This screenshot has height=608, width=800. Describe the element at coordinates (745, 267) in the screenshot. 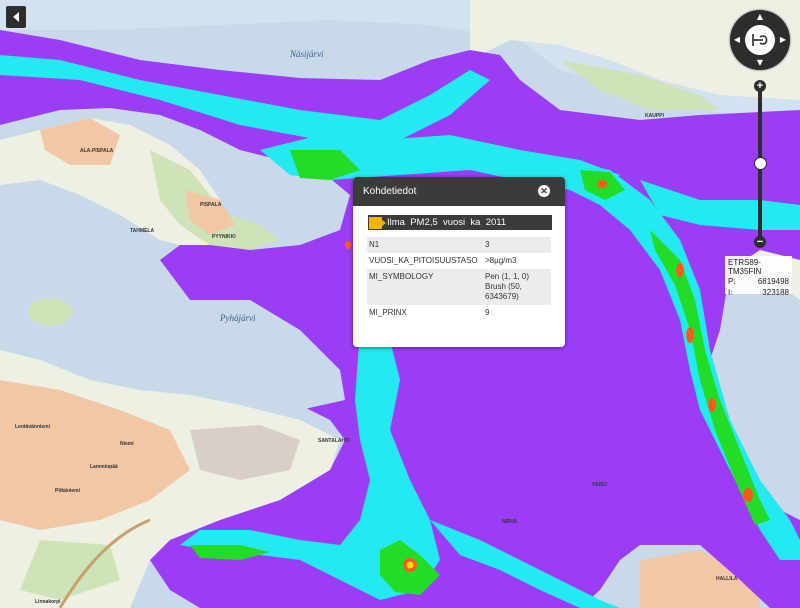

I see `coordinate-system: ETRS89-TM35FIN` at that location.